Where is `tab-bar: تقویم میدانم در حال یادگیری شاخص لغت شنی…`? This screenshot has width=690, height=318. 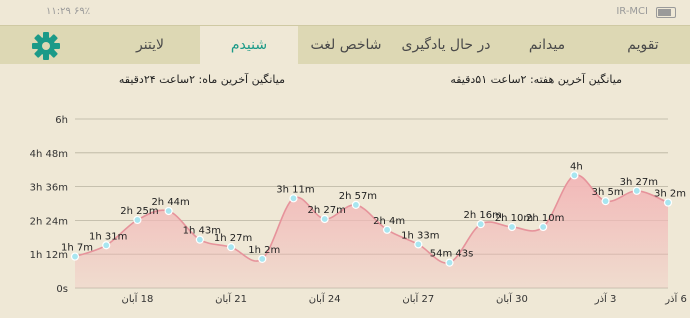 tab-bar: تقویم میدانم در حال یادگیری شاخص لغت شنی… is located at coordinates (345, 44).